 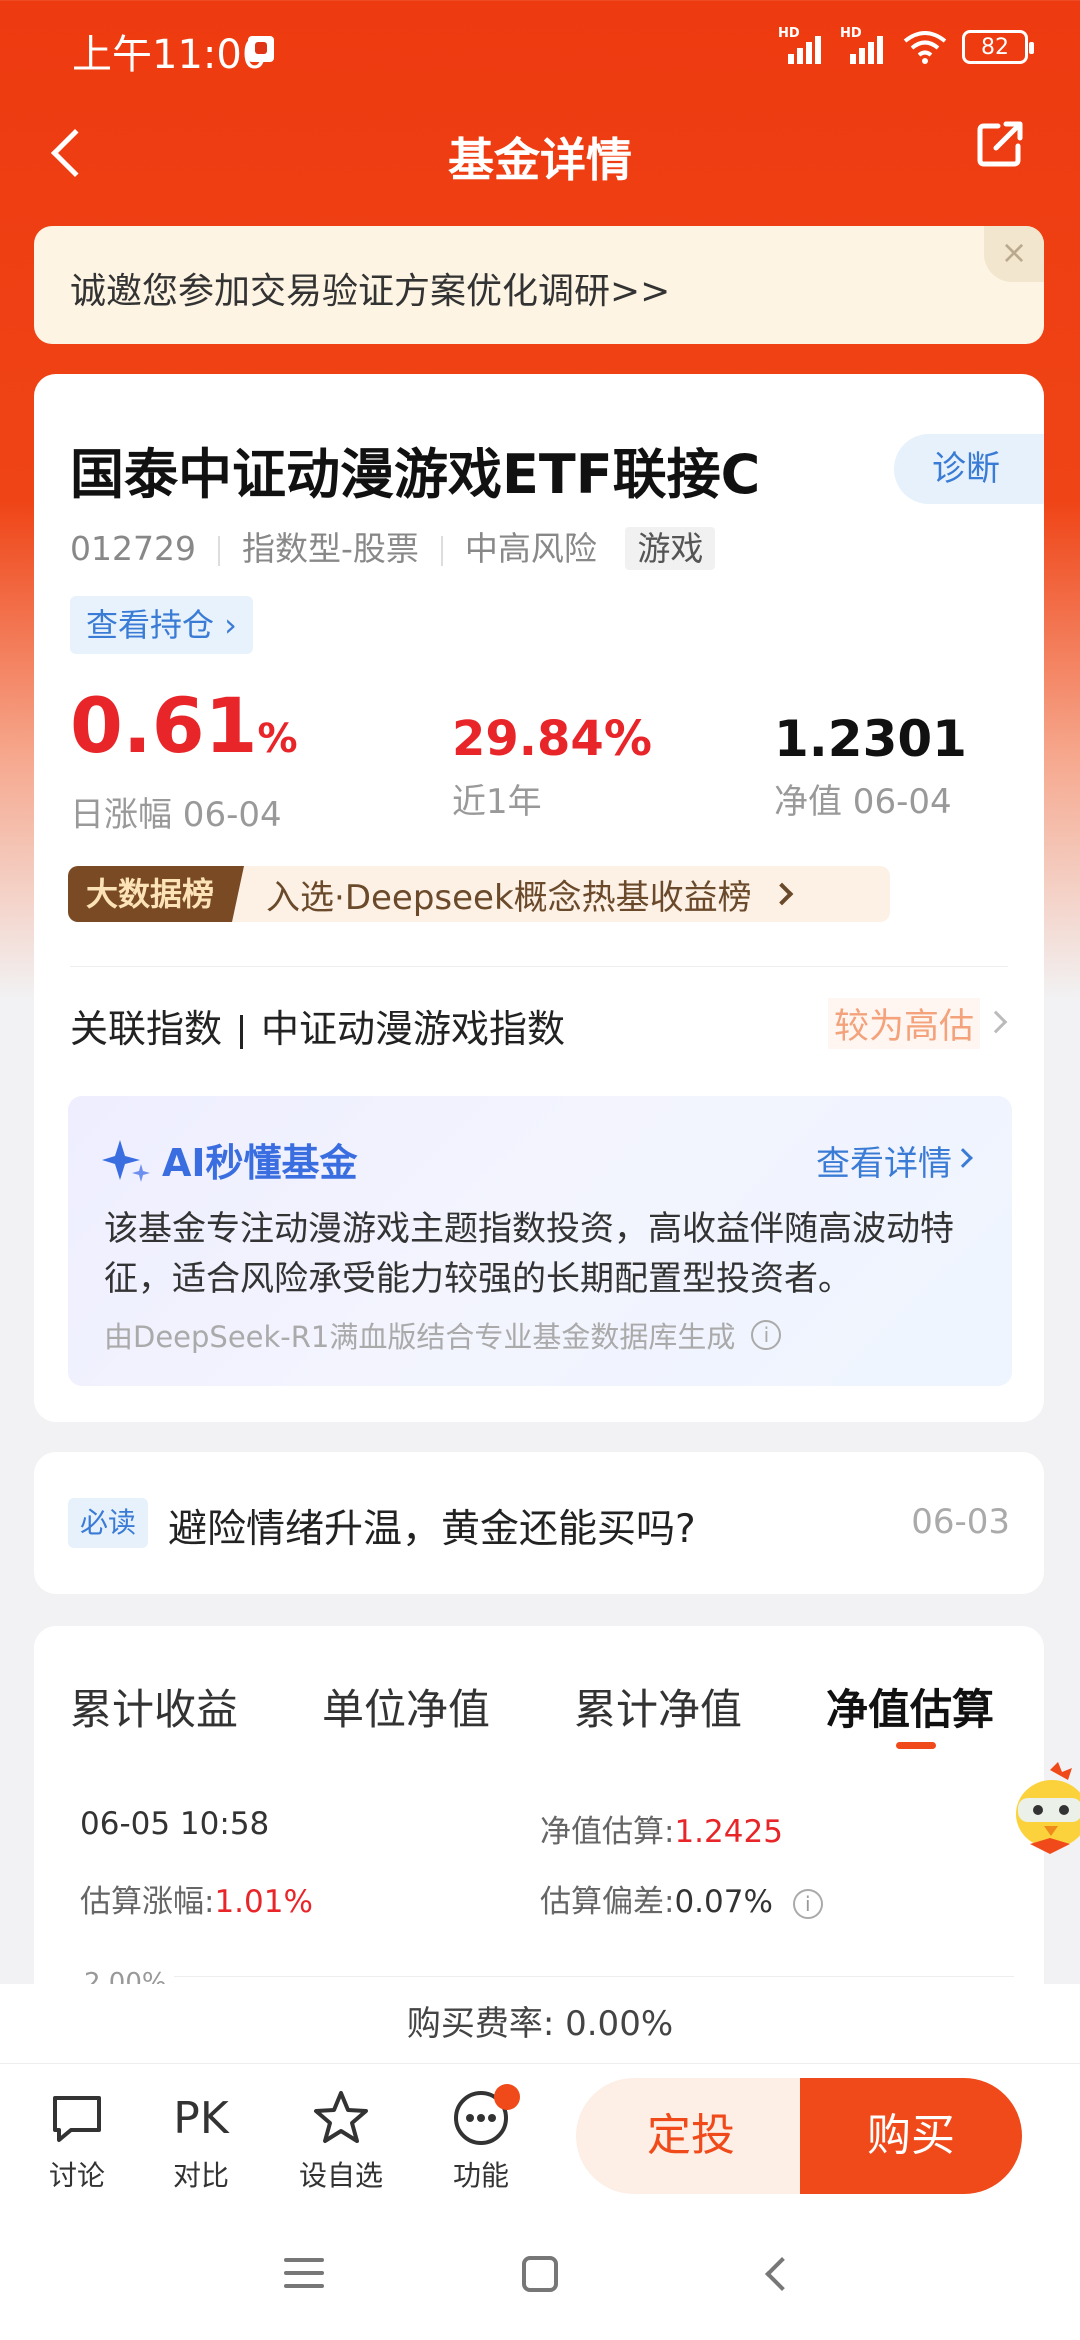 I want to click on compare-button: PK 对比, so click(x=201, y=2141).